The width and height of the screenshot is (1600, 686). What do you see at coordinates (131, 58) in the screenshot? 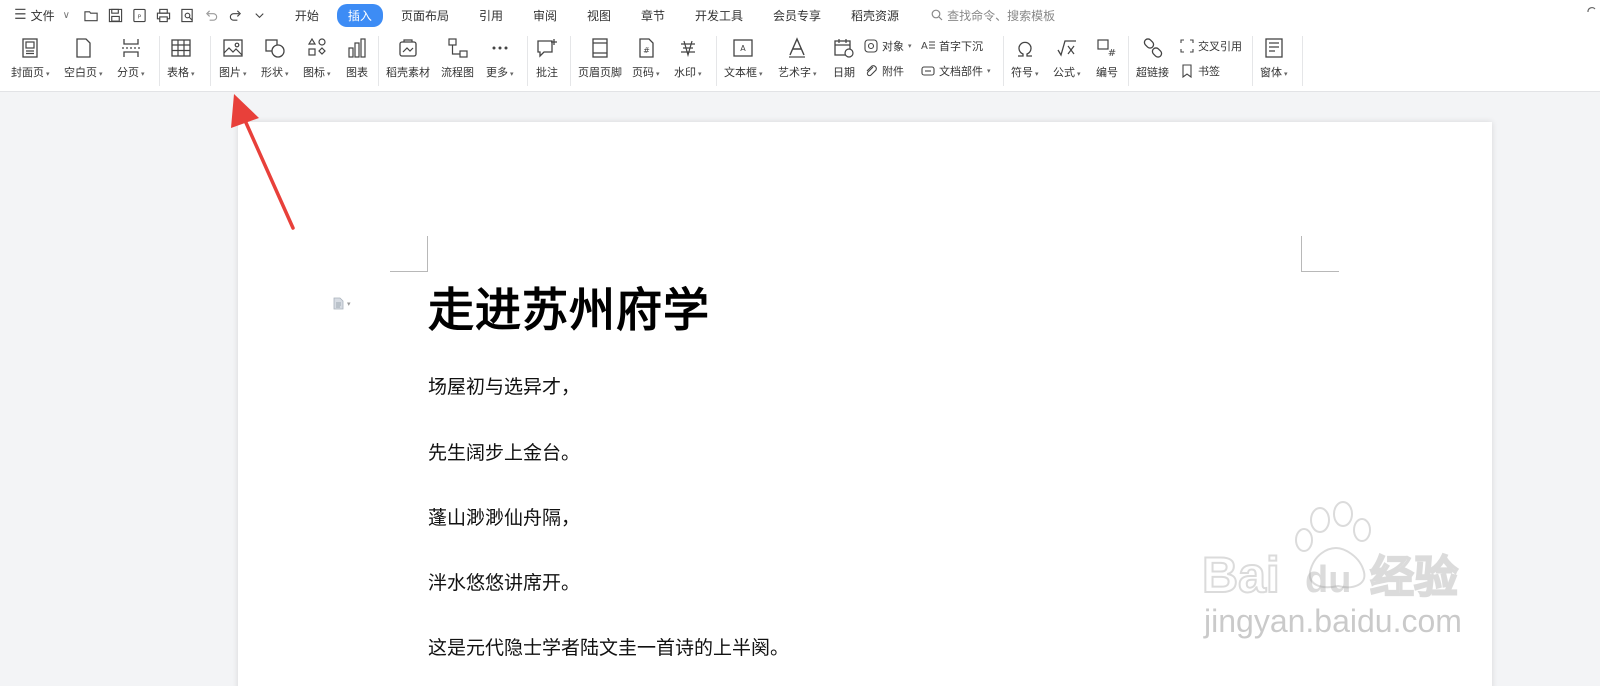
I see `page-break-button: 分页 ▾` at bounding box center [131, 58].